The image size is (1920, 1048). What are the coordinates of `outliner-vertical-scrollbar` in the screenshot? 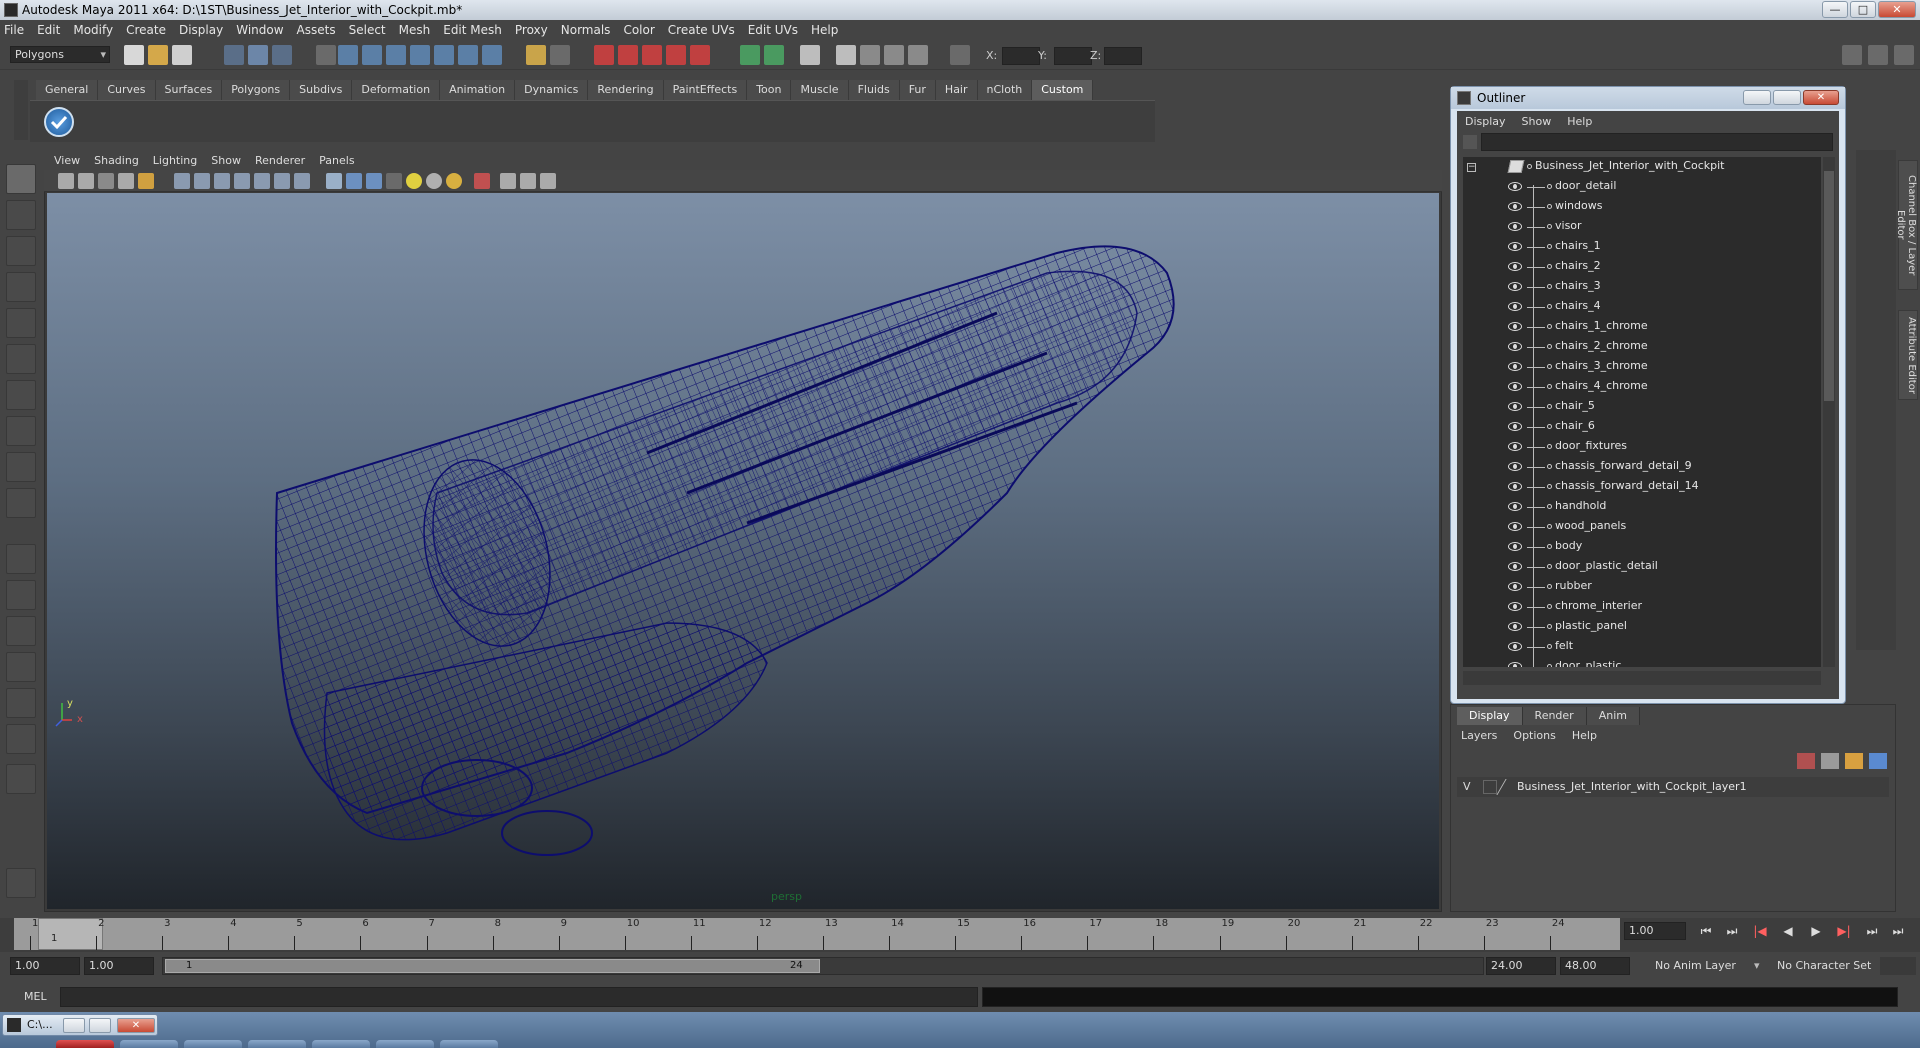 It's located at (1829, 412).